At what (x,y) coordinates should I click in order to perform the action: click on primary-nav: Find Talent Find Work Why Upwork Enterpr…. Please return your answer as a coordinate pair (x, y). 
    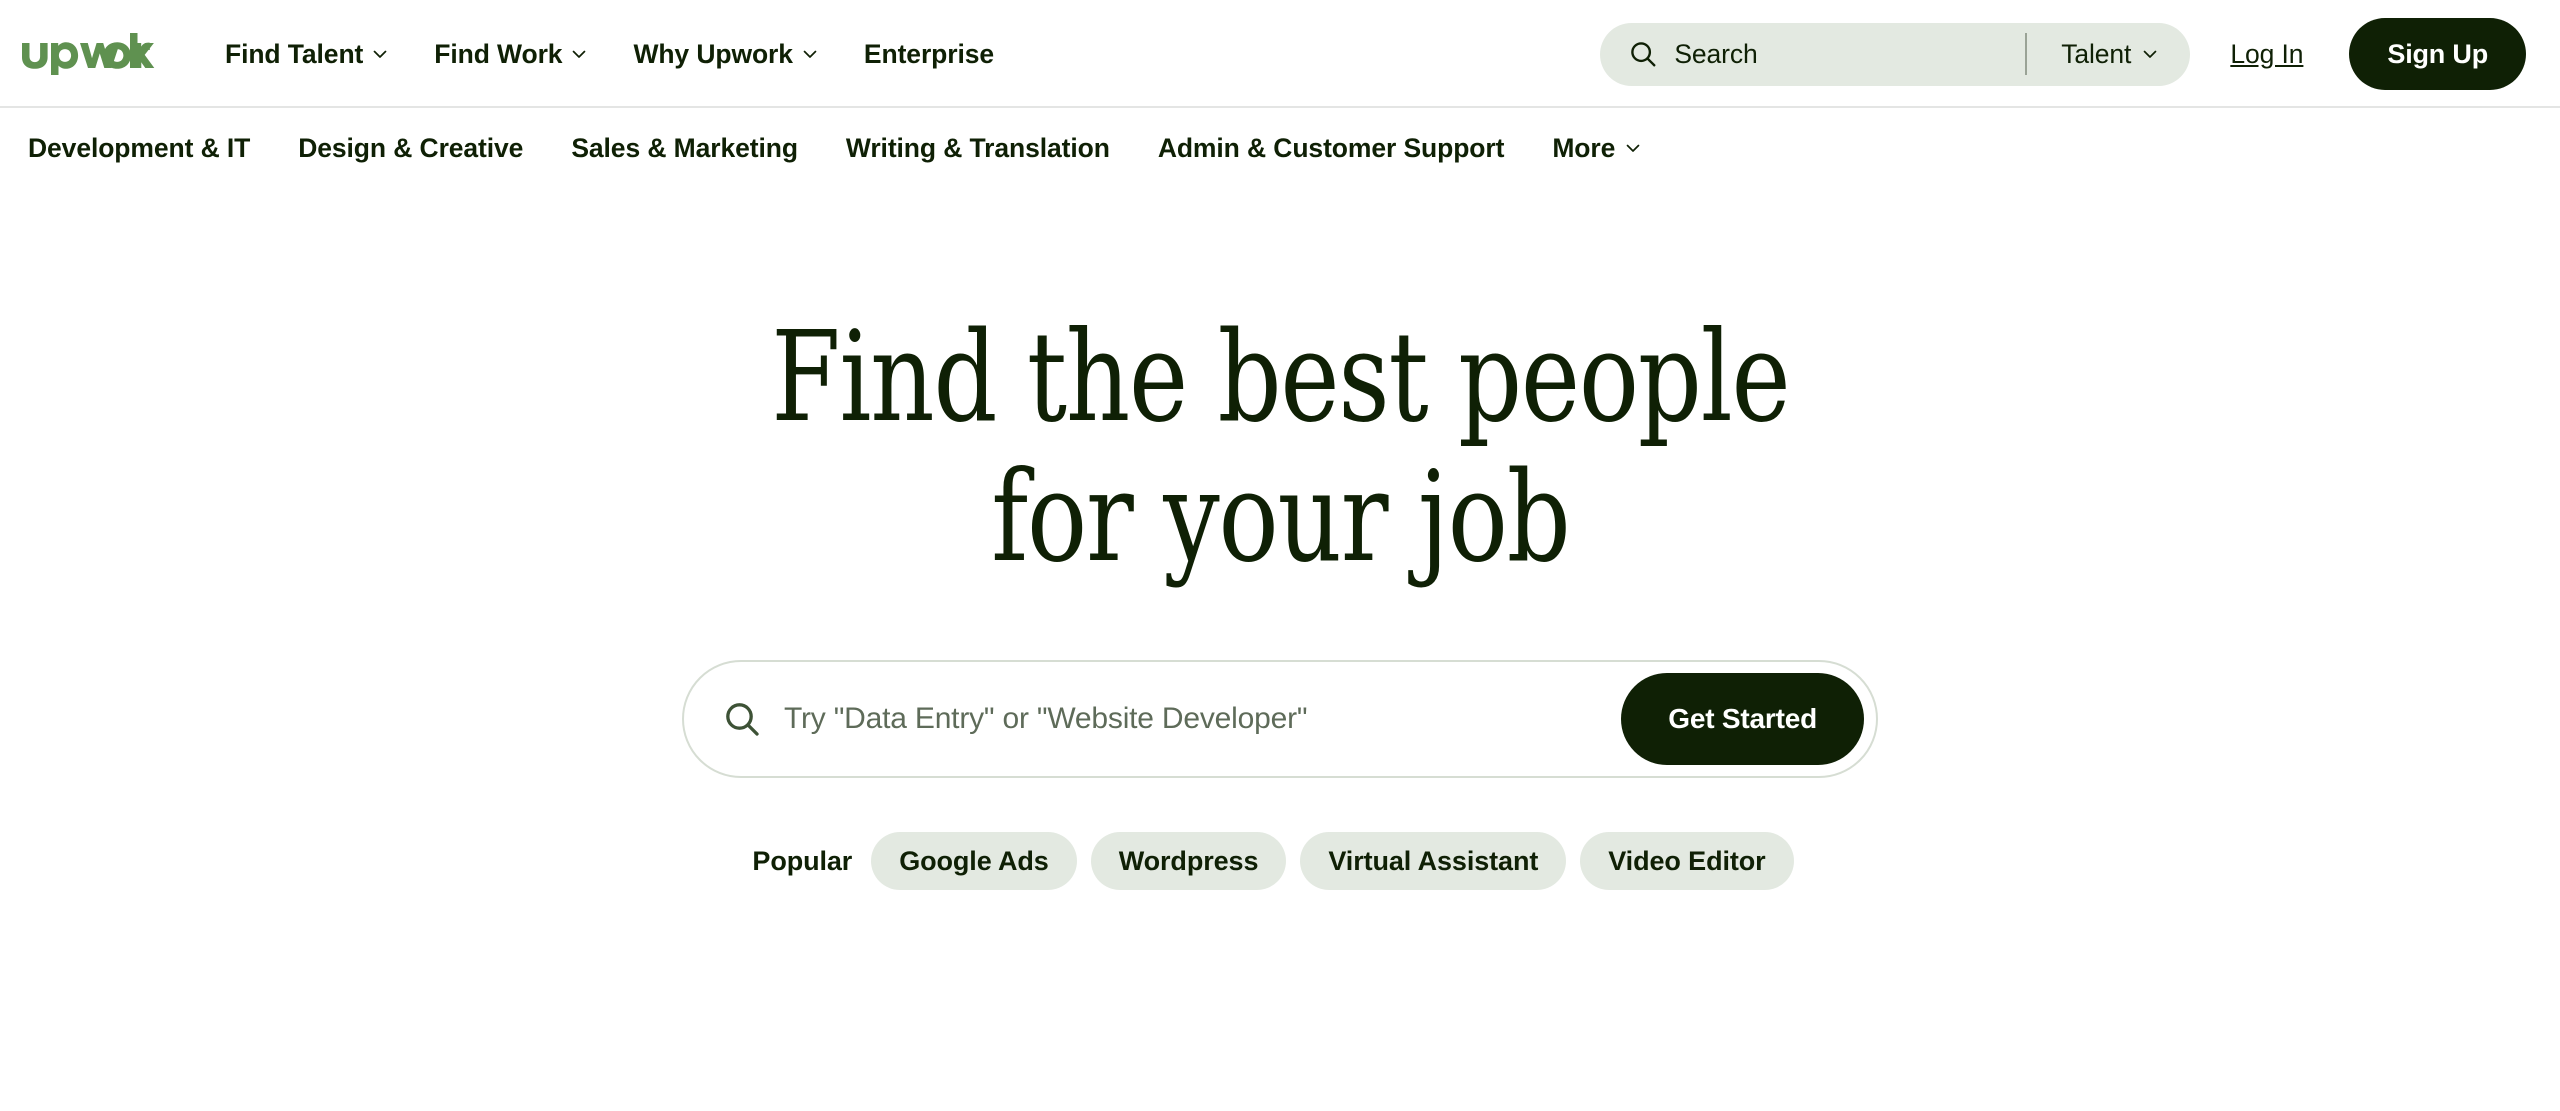
    Looking at the image, I should click on (609, 54).